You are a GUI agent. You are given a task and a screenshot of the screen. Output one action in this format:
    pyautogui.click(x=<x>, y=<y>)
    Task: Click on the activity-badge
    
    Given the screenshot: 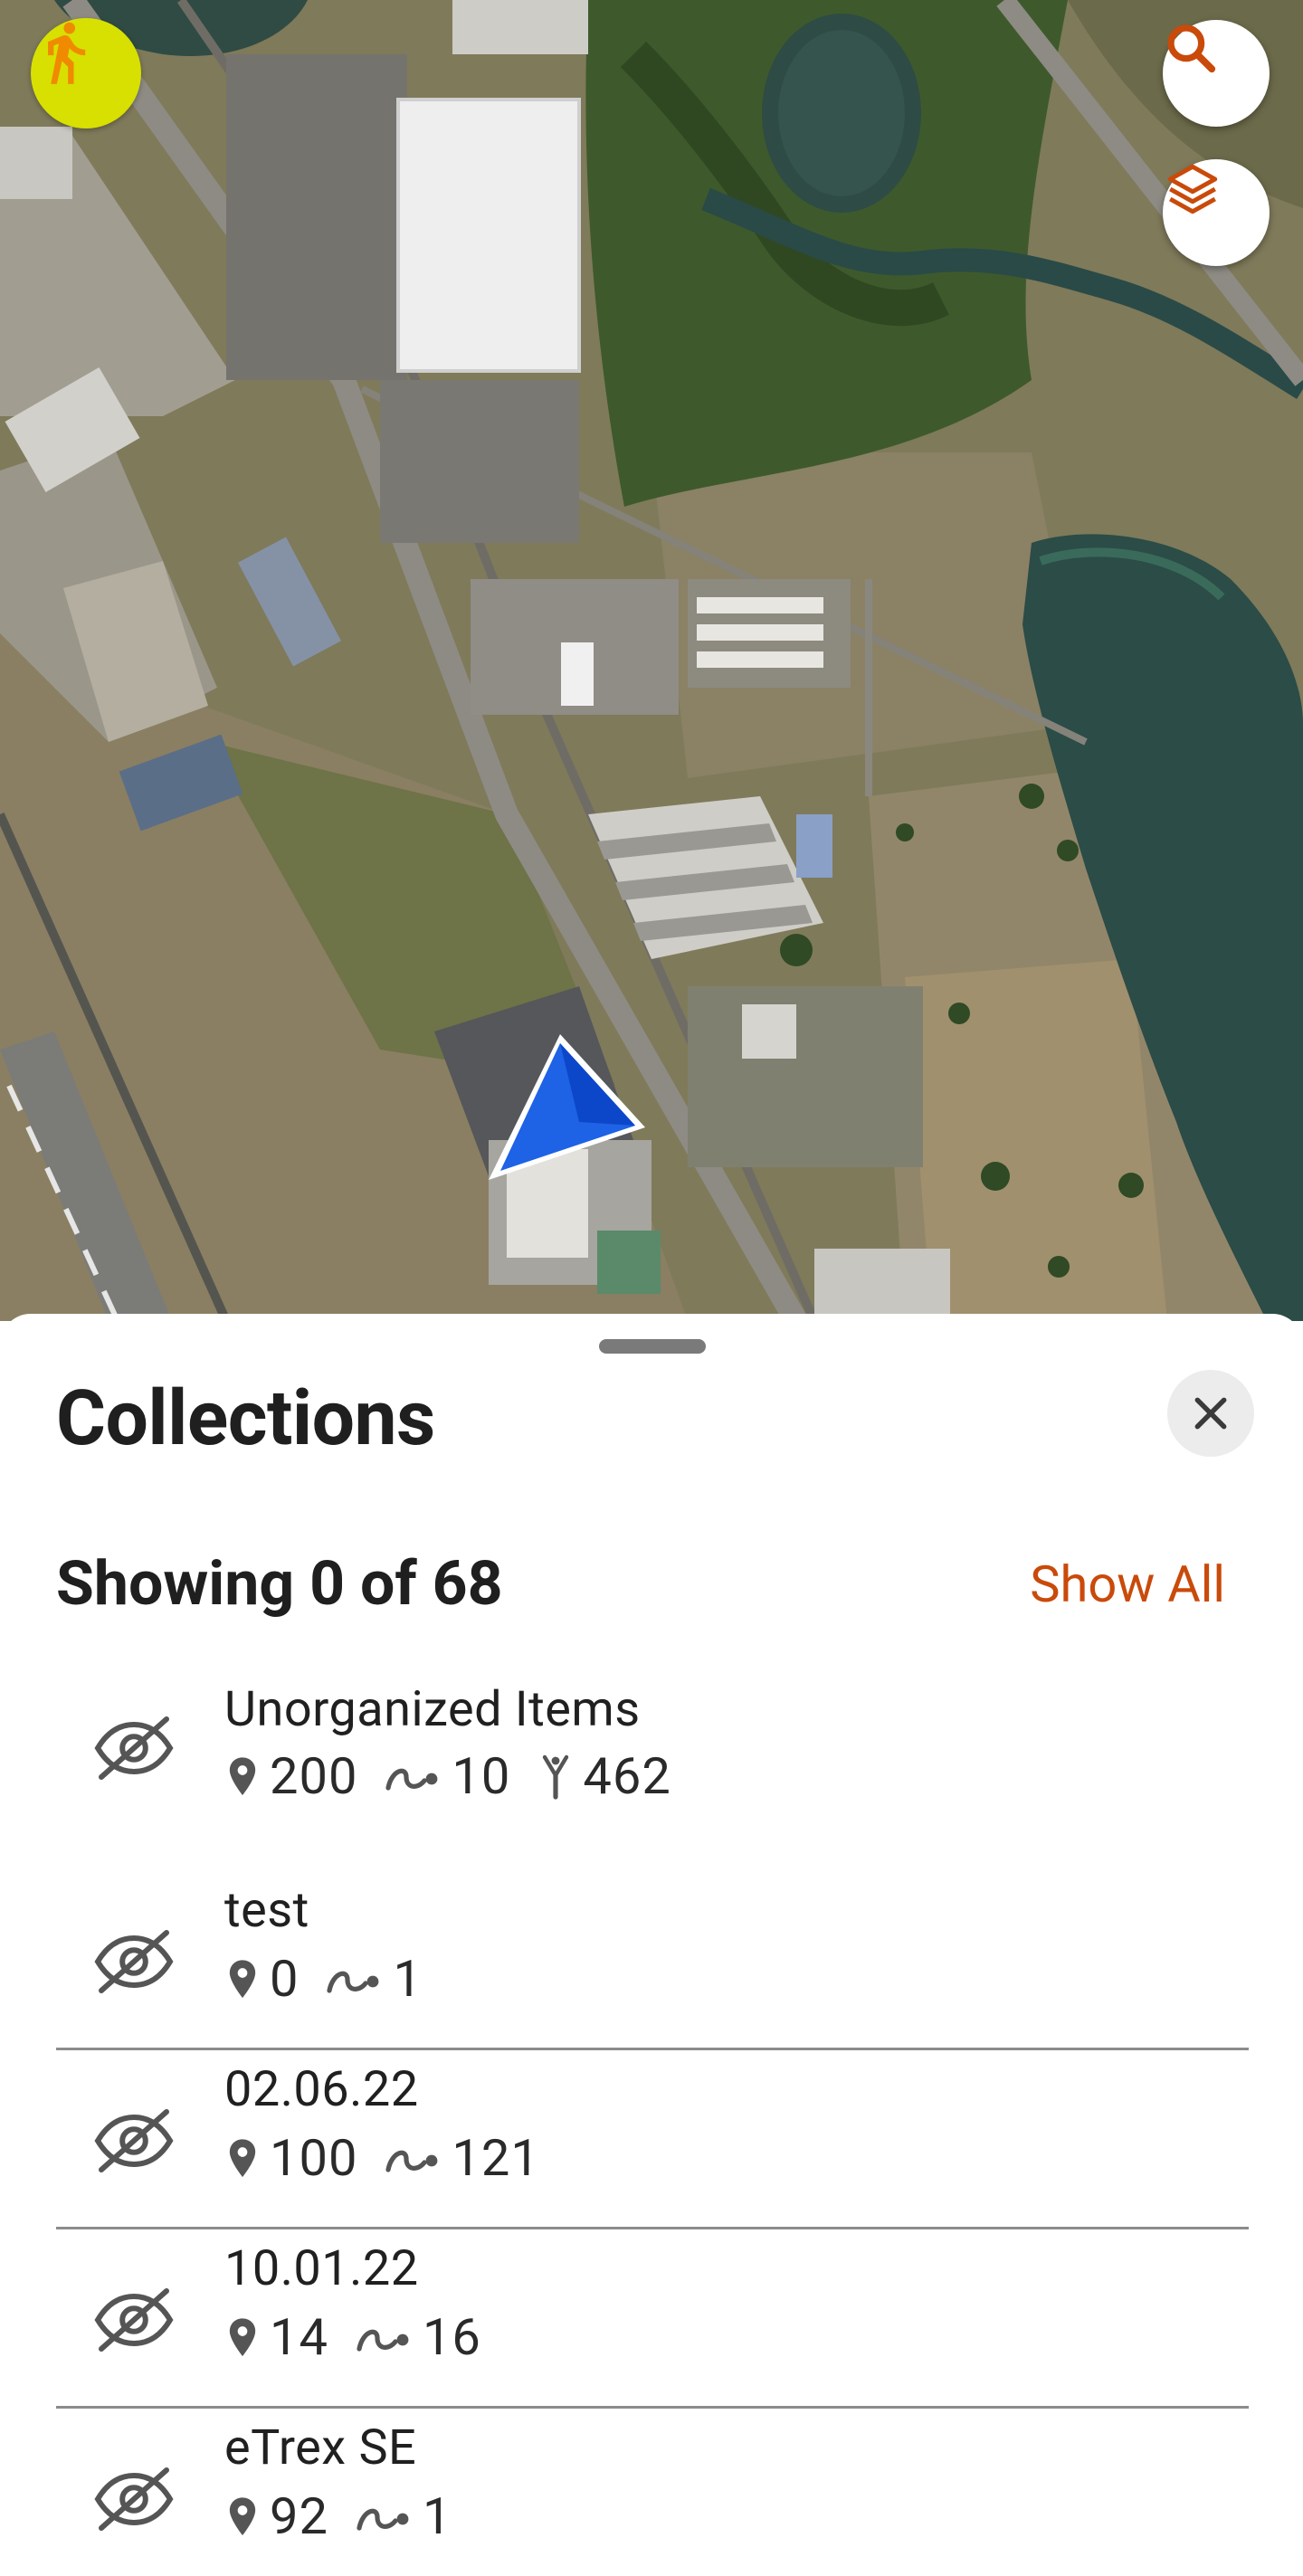 What is the action you would take?
    pyautogui.click(x=86, y=73)
    